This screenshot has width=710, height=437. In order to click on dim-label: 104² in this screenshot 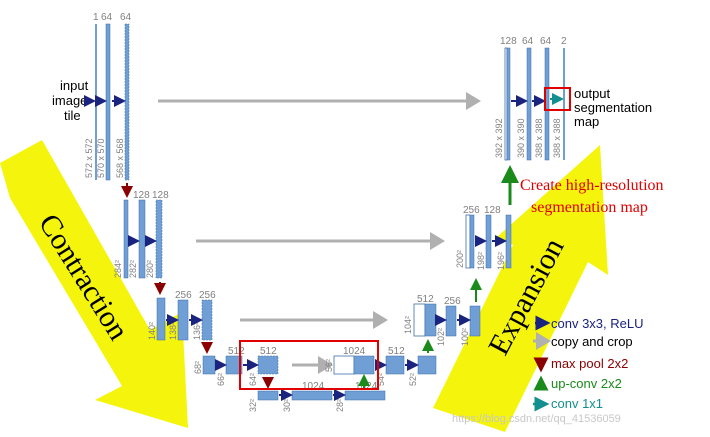, I will do `click(408, 325)`.